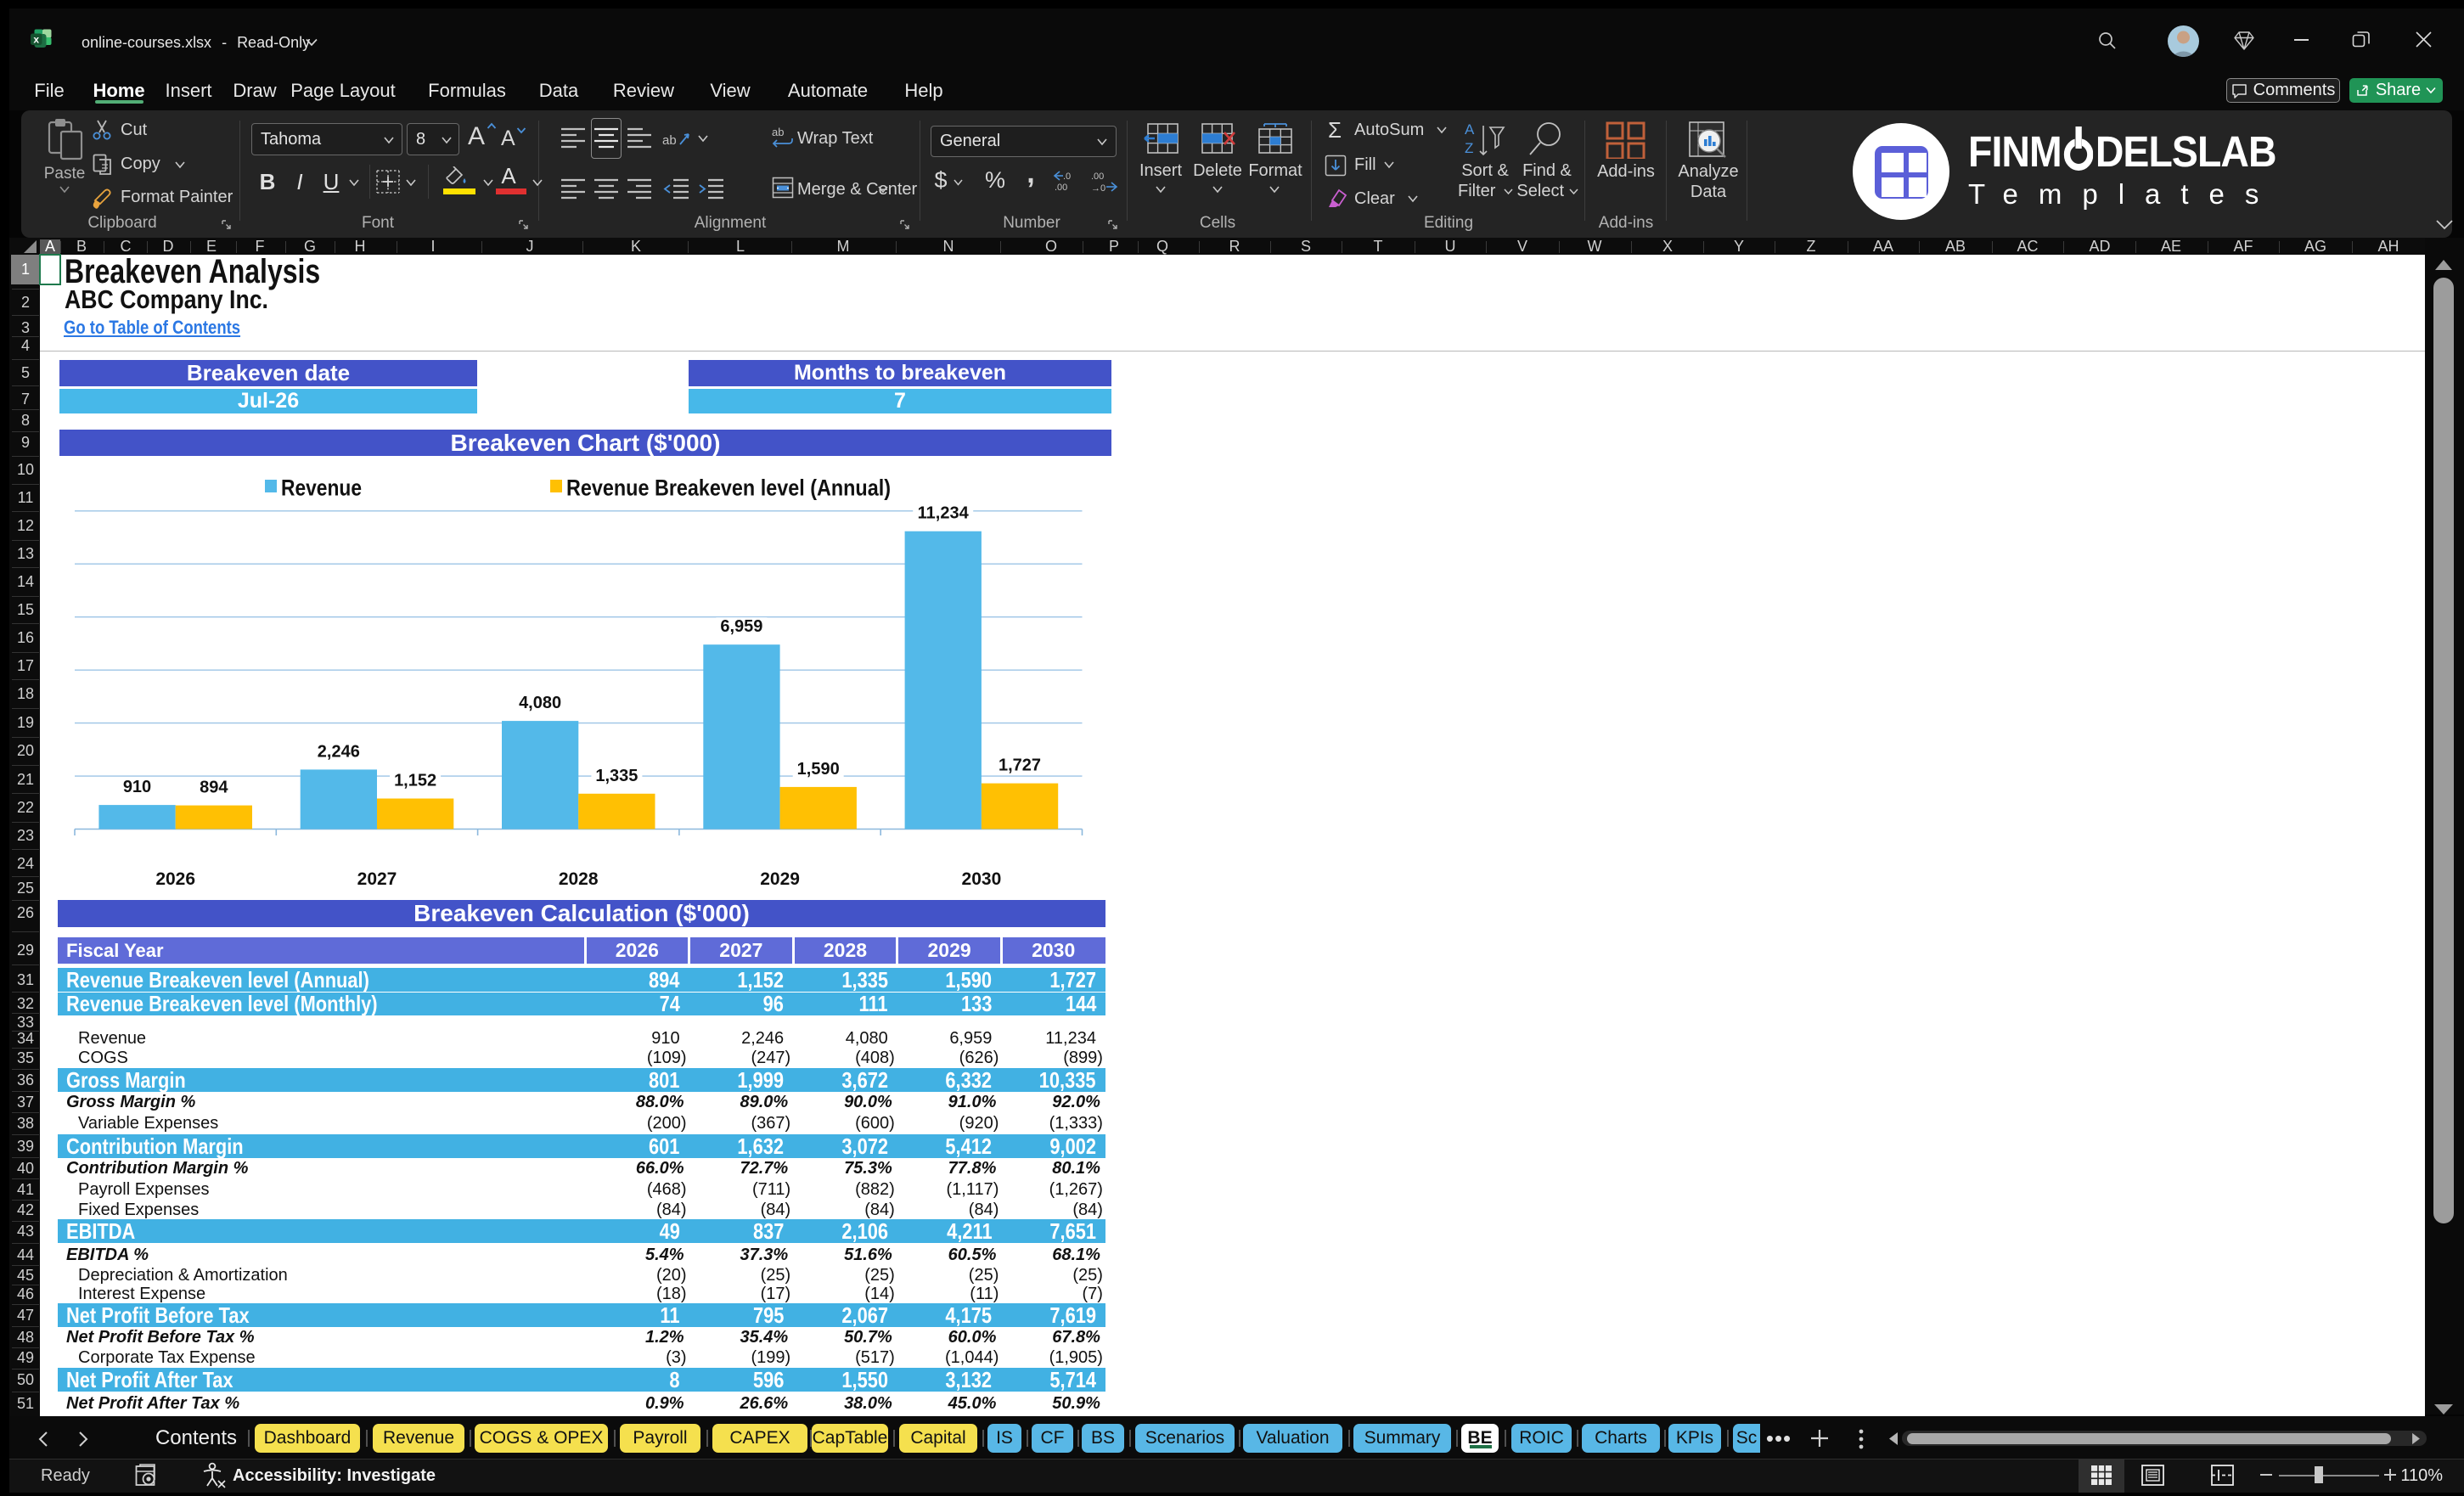  What do you see at coordinates (540, 703) in the screenshot?
I see `svg-text: 4,080` at bounding box center [540, 703].